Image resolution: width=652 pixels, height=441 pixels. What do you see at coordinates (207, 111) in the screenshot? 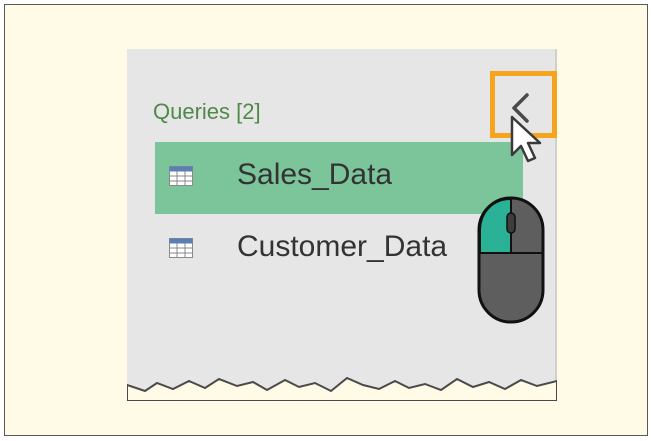
I see `queries-pane-title: Queries [2]` at bounding box center [207, 111].